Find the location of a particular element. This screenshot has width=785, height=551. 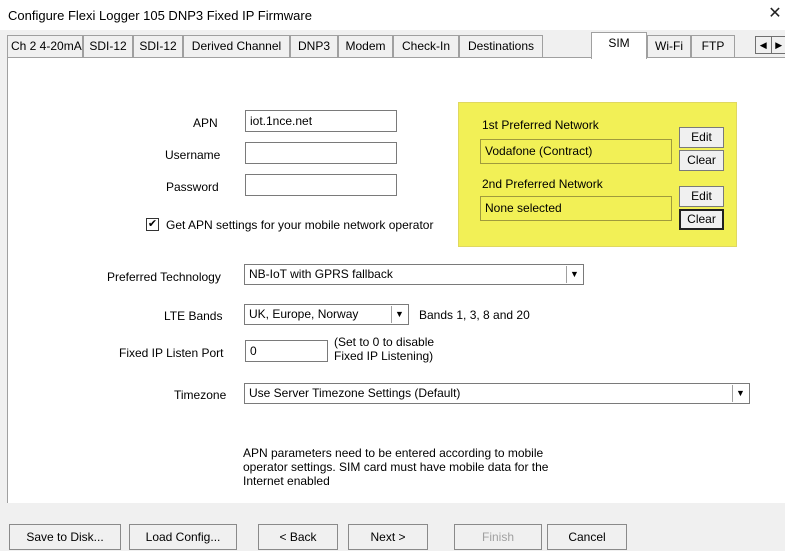

listen-port-note-line-1: (Set to 0 to disable is located at coordinates (384, 342).